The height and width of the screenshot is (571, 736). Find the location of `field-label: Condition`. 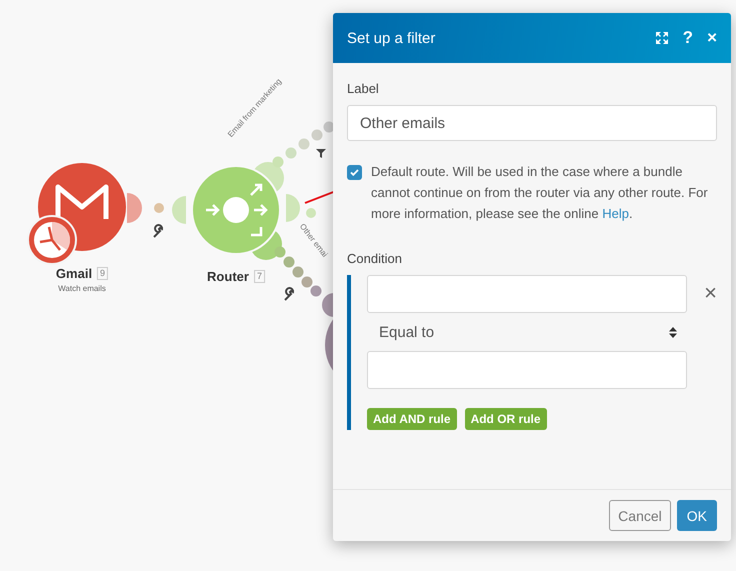

field-label: Condition is located at coordinates (375, 258).